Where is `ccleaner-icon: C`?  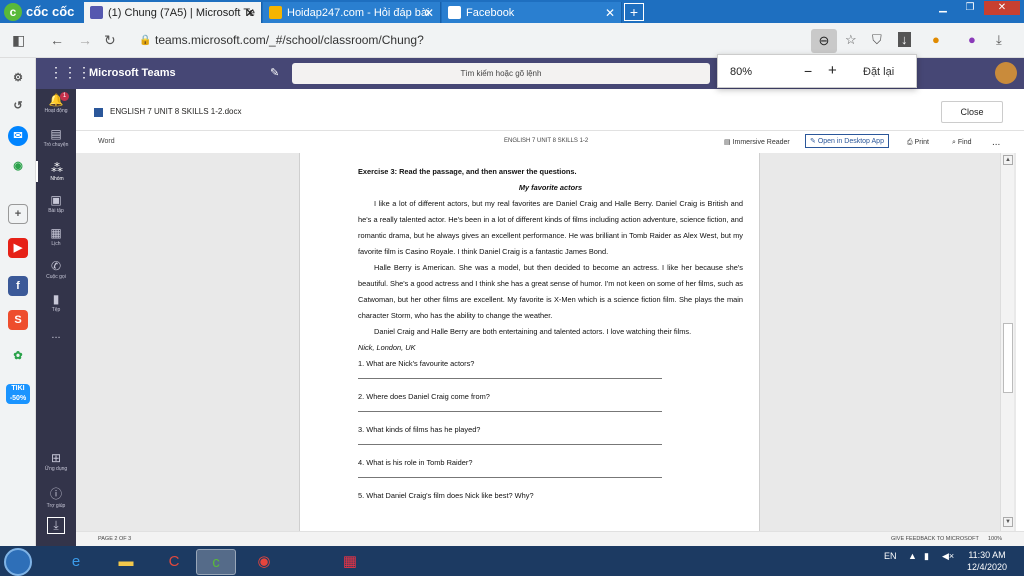 ccleaner-icon: C is located at coordinates (174, 562).